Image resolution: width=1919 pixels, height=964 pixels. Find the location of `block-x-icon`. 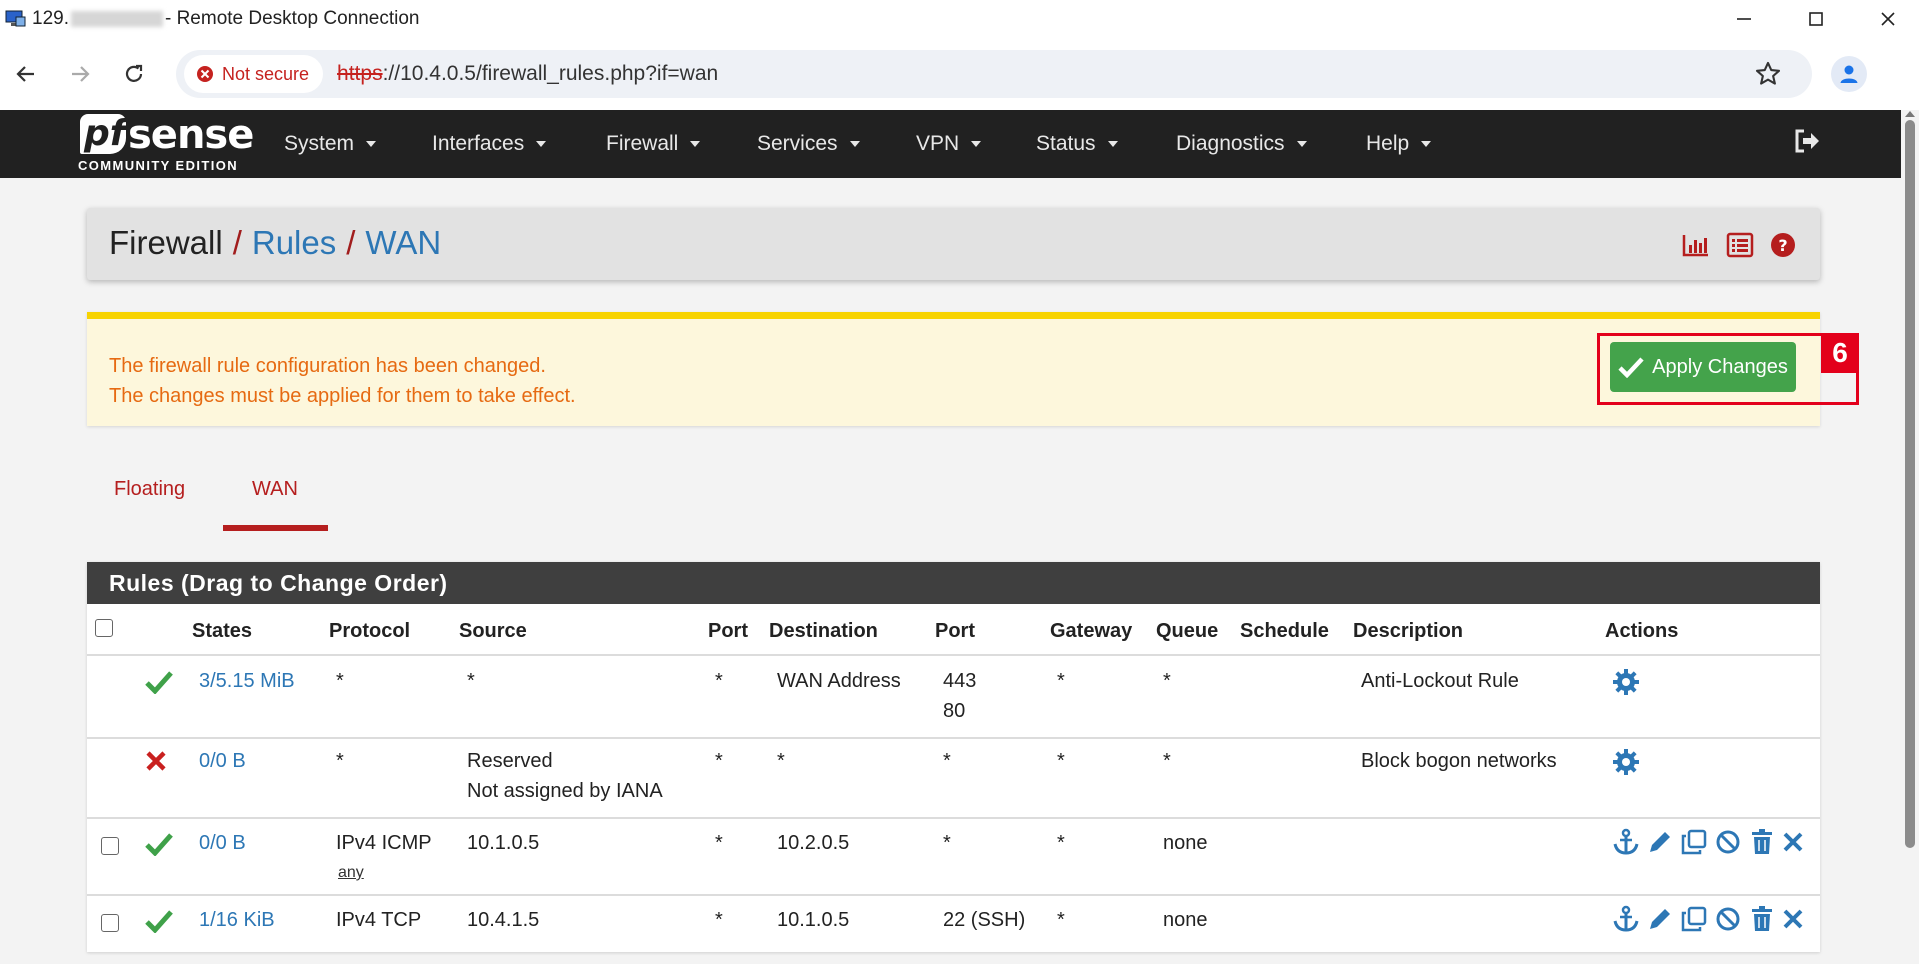

block-x-icon is located at coordinates (156, 761).